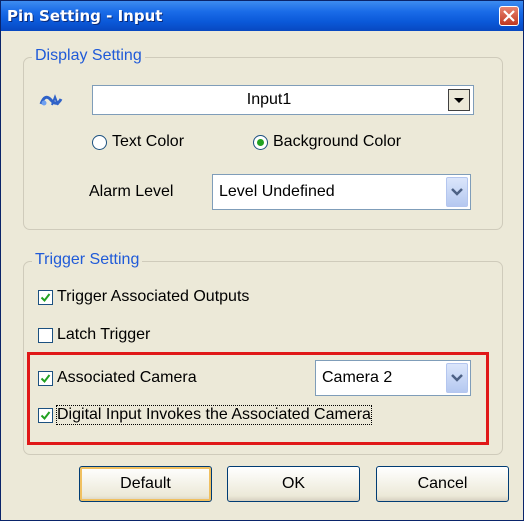 The width and height of the screenshot is (524, 521). Describe the element at coordinates (277, 191) in the screenshot. I see `alarm-level-value: Level Undefined` at that location.